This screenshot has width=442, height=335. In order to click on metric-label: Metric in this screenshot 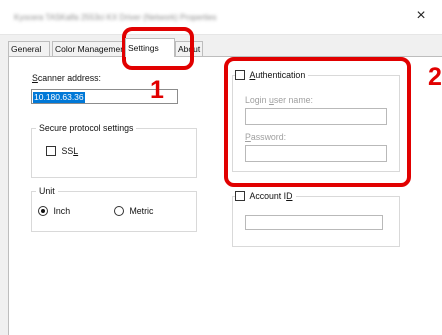, I will do `click(141, 210)`.